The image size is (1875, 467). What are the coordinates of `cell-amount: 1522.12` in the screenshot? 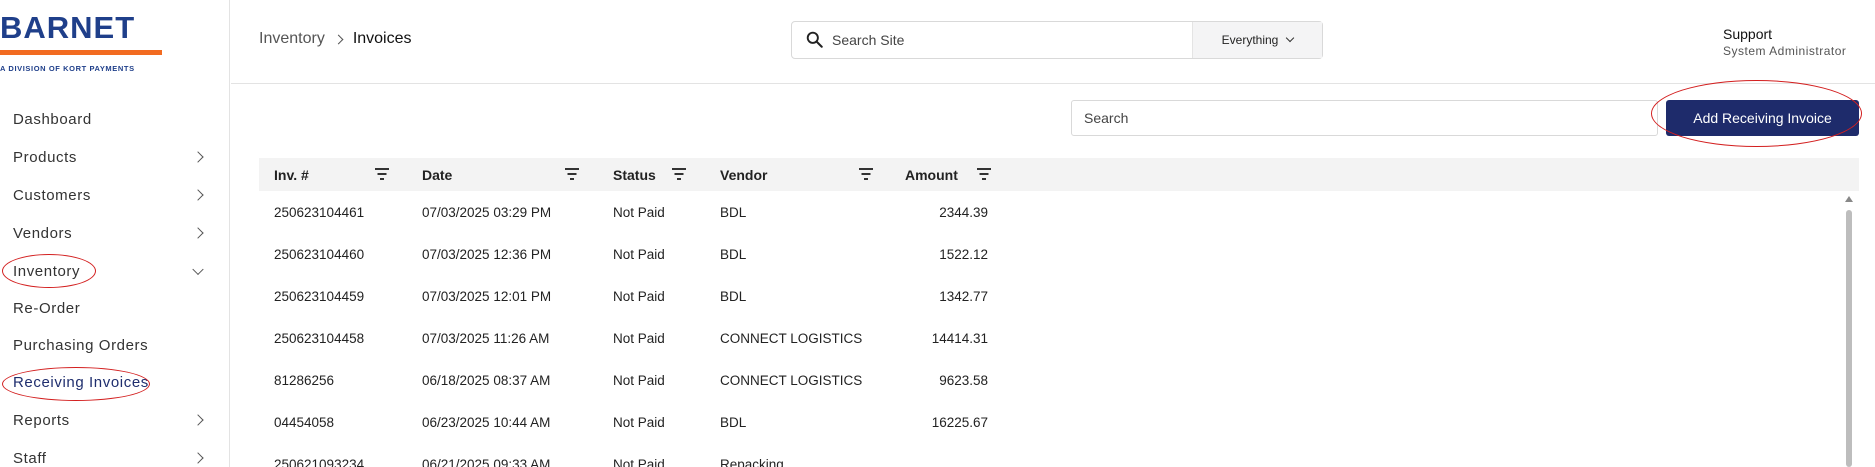 It's located at (963, 254).